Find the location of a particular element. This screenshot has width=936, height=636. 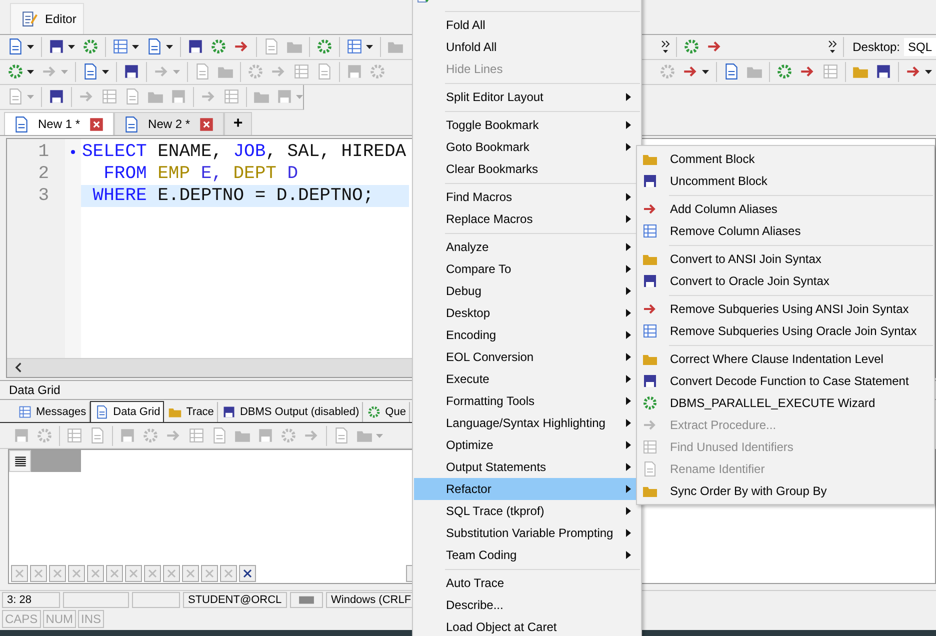

menu-item: Debug is located at coordinates (527, 291).